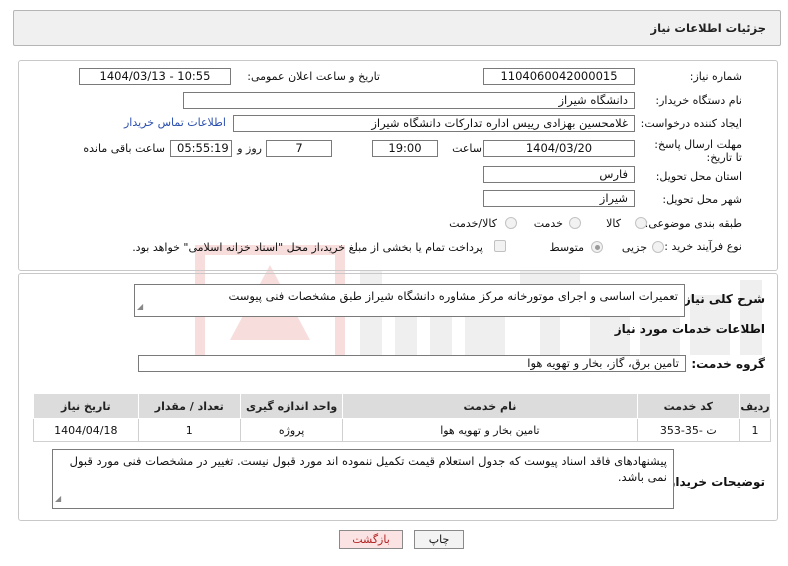 Image resolution: width=788 pixels, height=566 pixels. I want to click on days-remaining-field: 7, so click(299, 148).